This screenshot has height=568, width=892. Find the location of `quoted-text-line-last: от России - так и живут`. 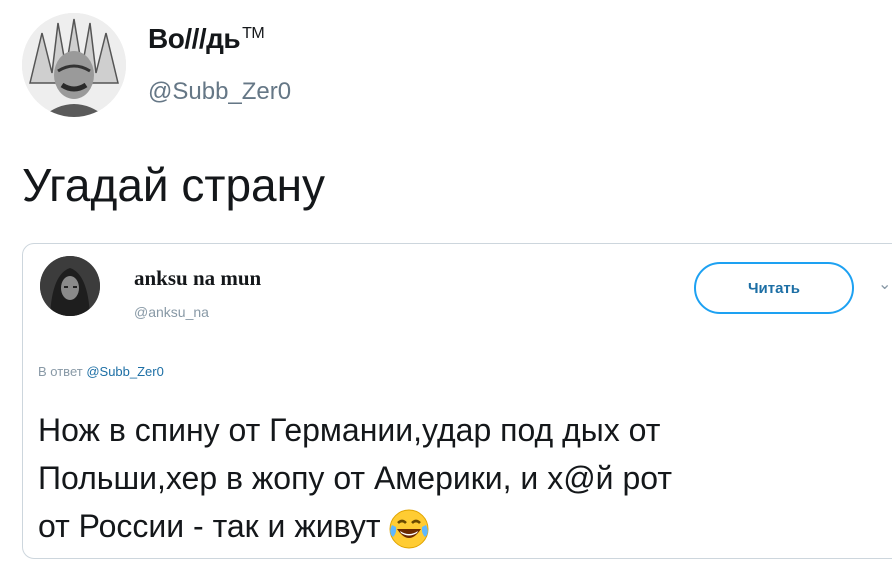

quoted-text-line-last: от России - так и живут is located at coordinates (355, 526).